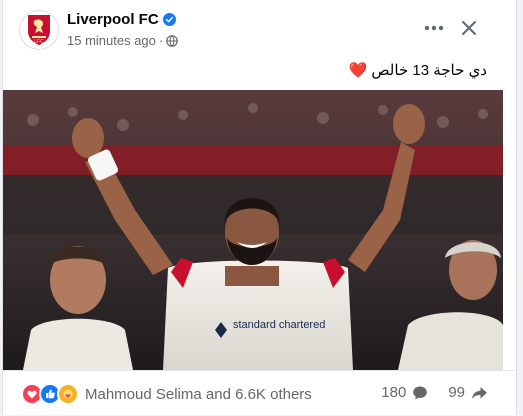 Image resolution: width=523 pixels, height=416 pixels. What do you see at coordinates (198, 394) in the screenshot?
I see `reactions-text: Mahmoud Selima and 6.6K others` at bounding box center [198, 394].